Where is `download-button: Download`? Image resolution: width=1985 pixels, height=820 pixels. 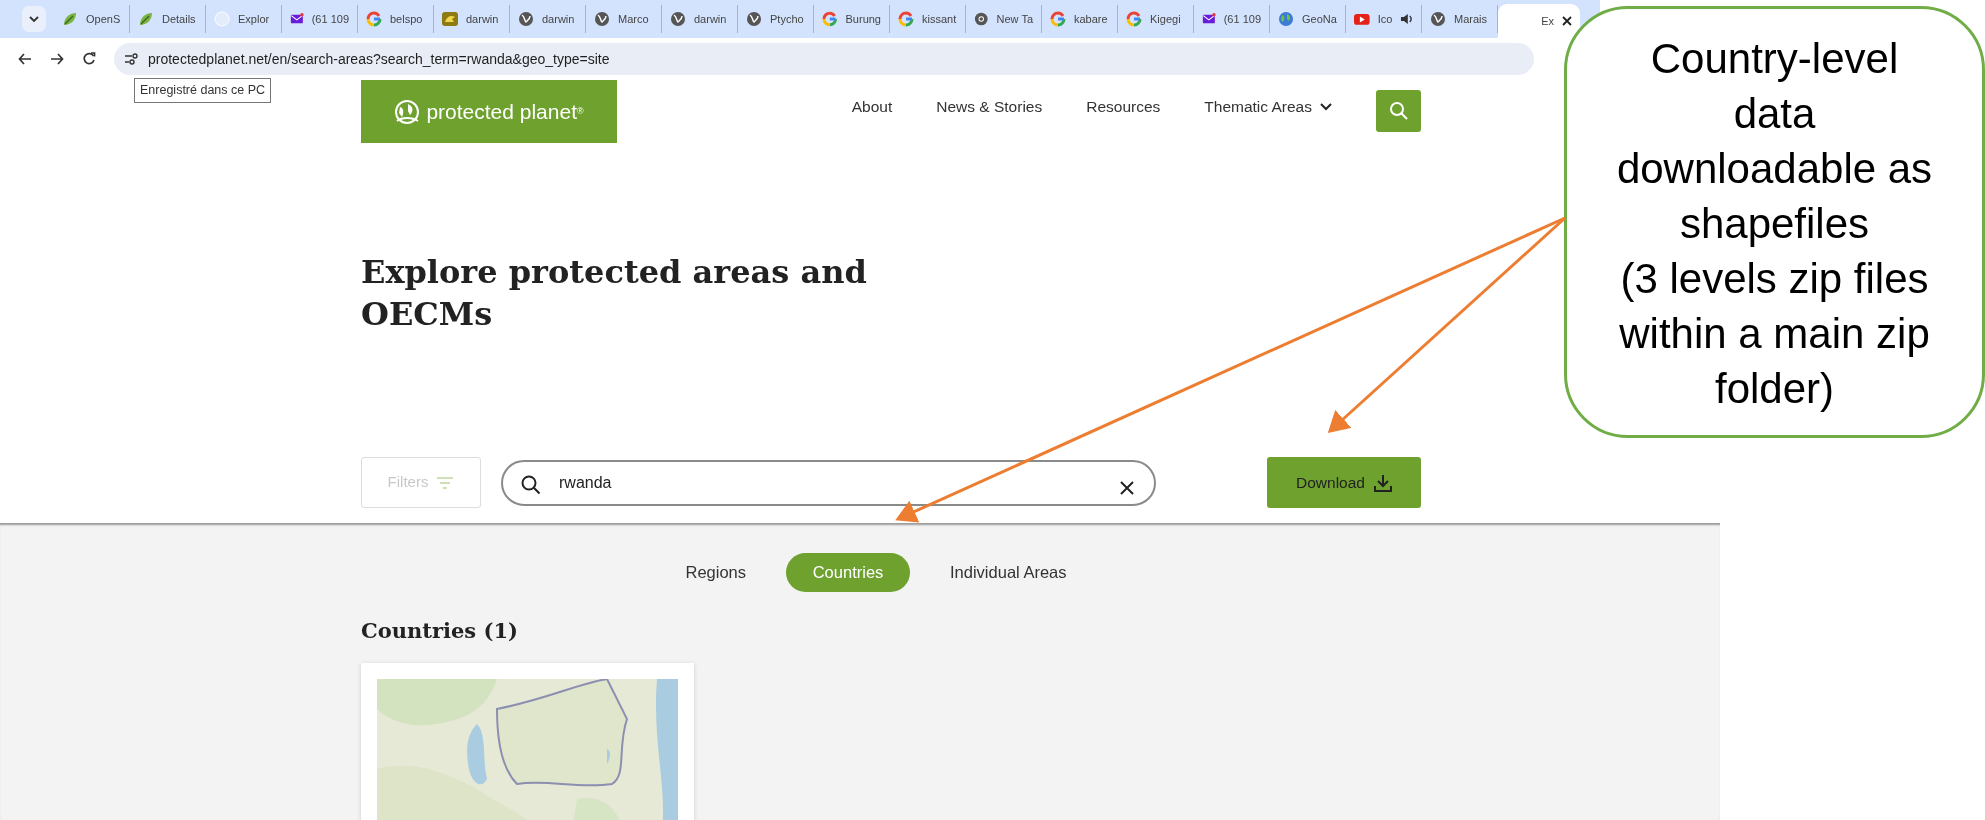
download-button: Download is located at coordinates (1344, 482).